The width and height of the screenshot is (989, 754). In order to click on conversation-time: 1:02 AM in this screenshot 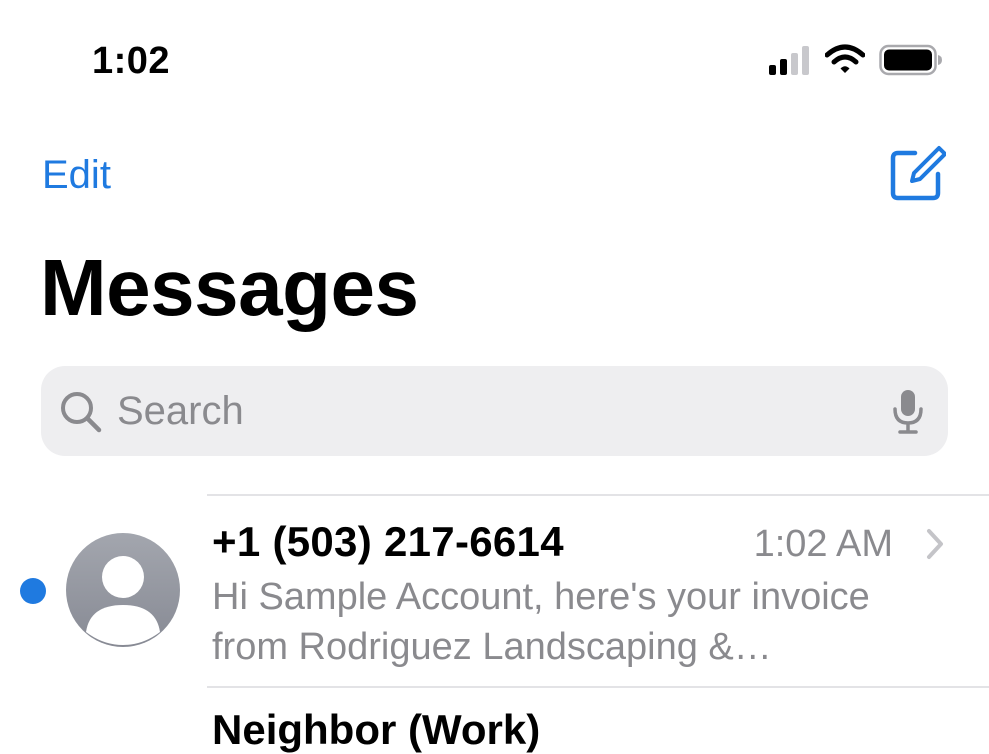, I will do `click(823, 544)`.